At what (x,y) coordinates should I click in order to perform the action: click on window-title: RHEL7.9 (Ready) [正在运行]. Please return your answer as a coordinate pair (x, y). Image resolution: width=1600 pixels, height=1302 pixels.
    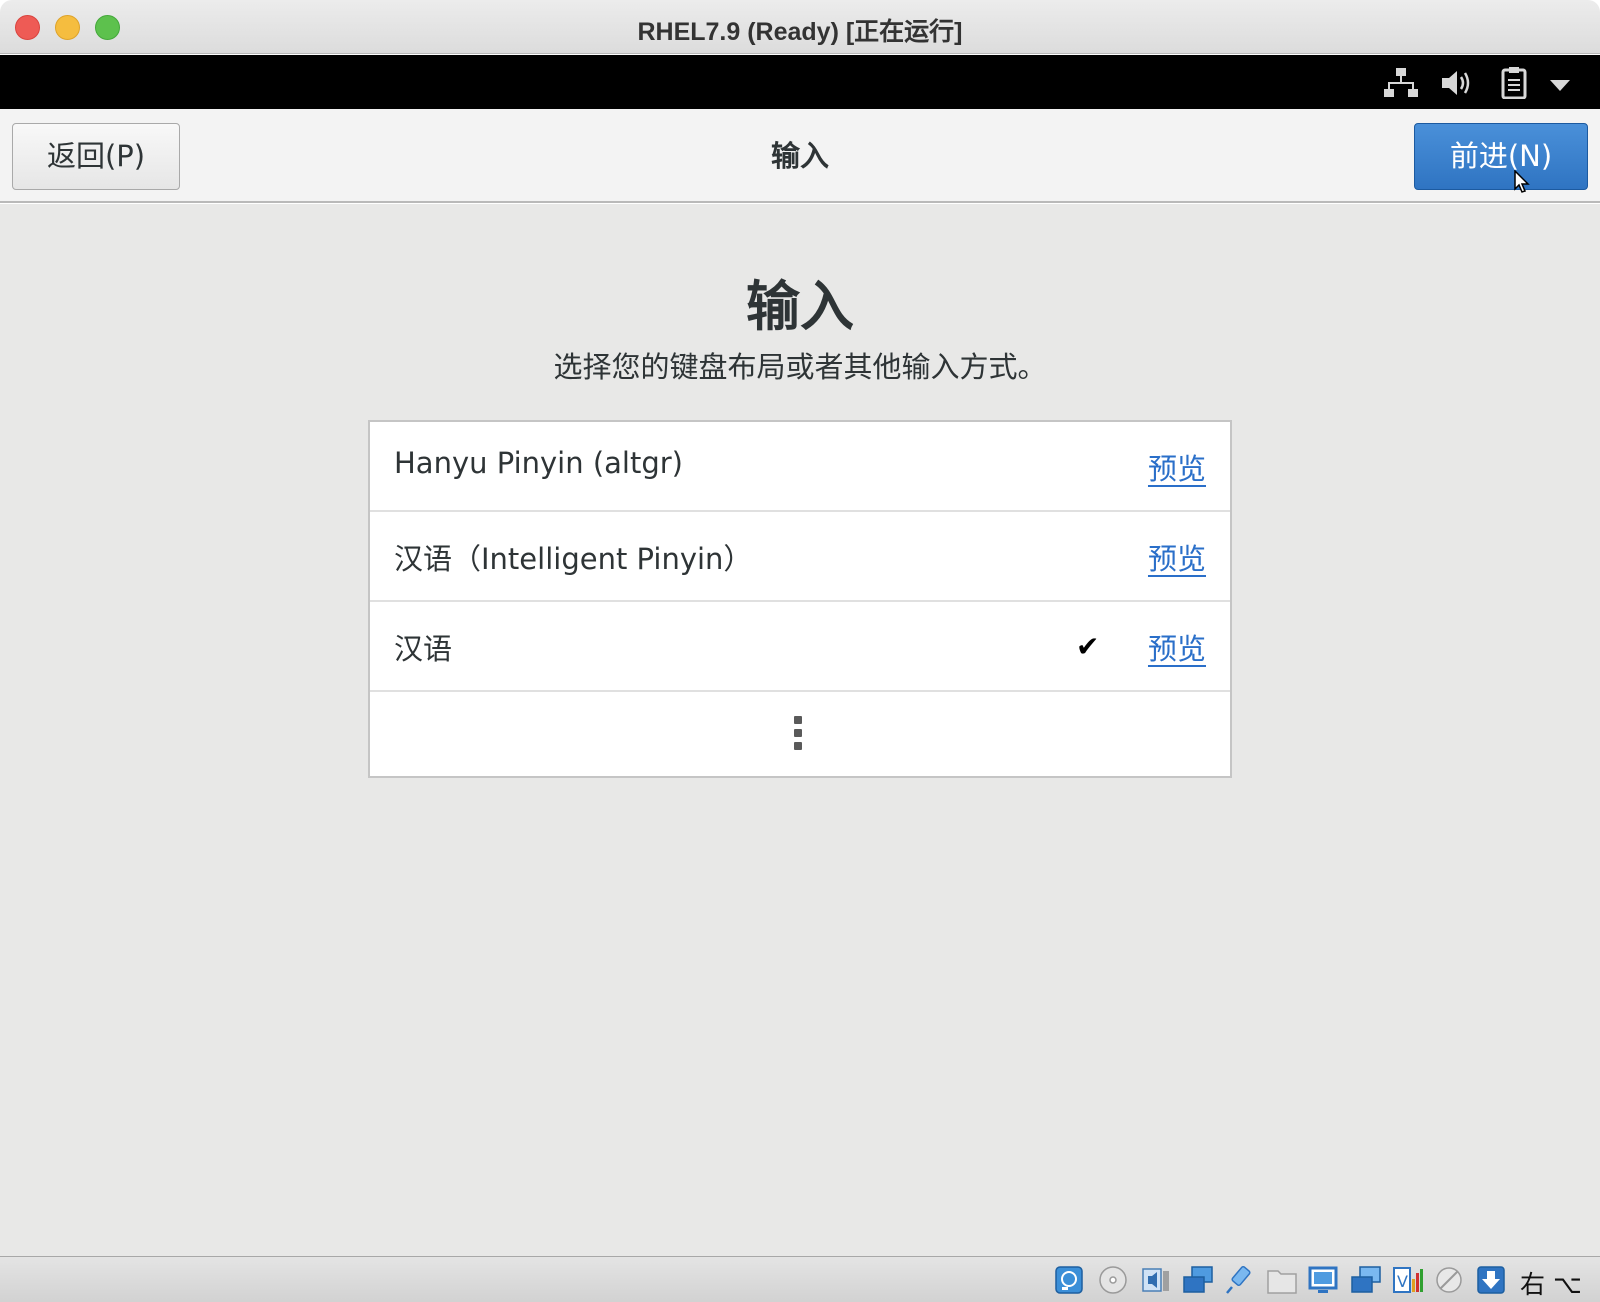
    Looking at the image, I should click on (800, 32).